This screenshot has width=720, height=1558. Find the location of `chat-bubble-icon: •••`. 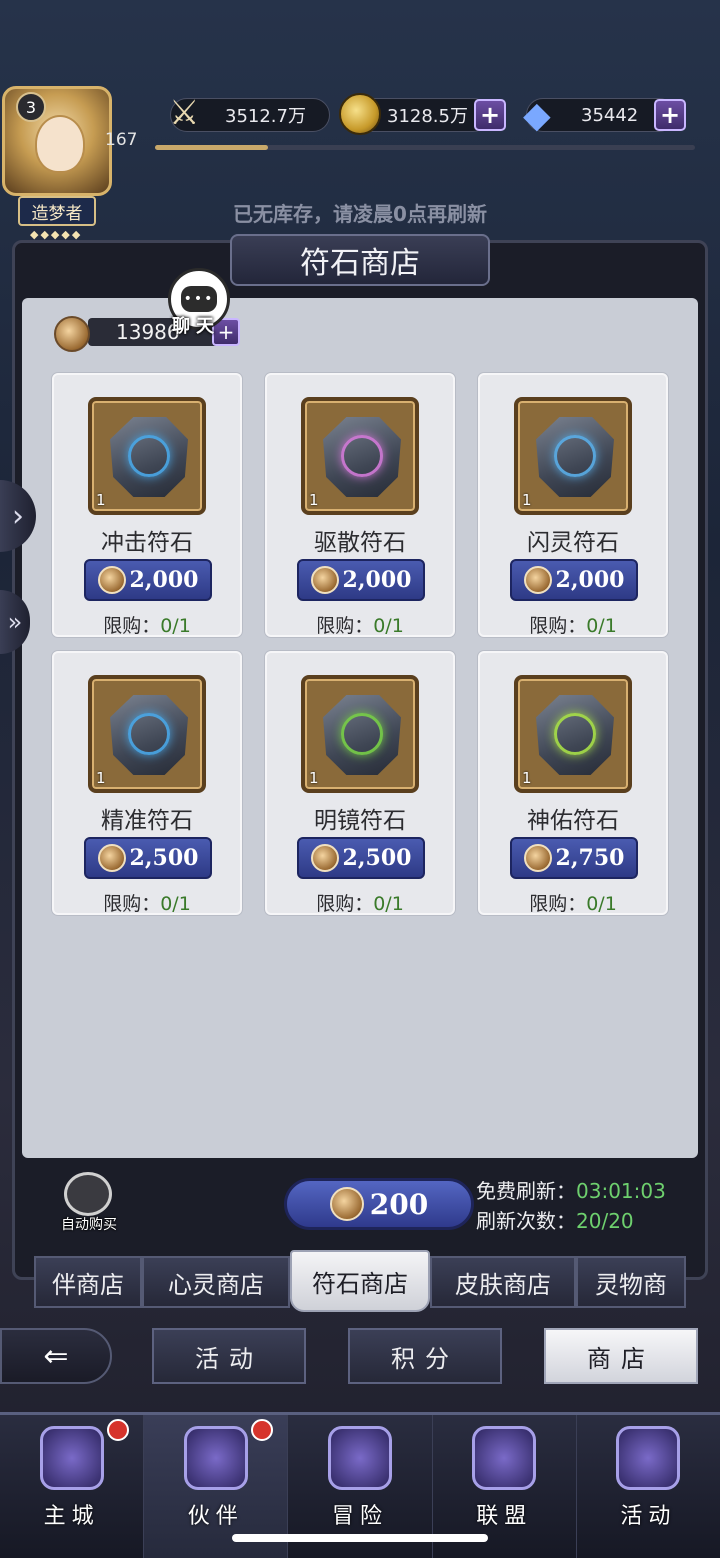

chat-bubble-icon: ••• is located at coordinates (199, 299).